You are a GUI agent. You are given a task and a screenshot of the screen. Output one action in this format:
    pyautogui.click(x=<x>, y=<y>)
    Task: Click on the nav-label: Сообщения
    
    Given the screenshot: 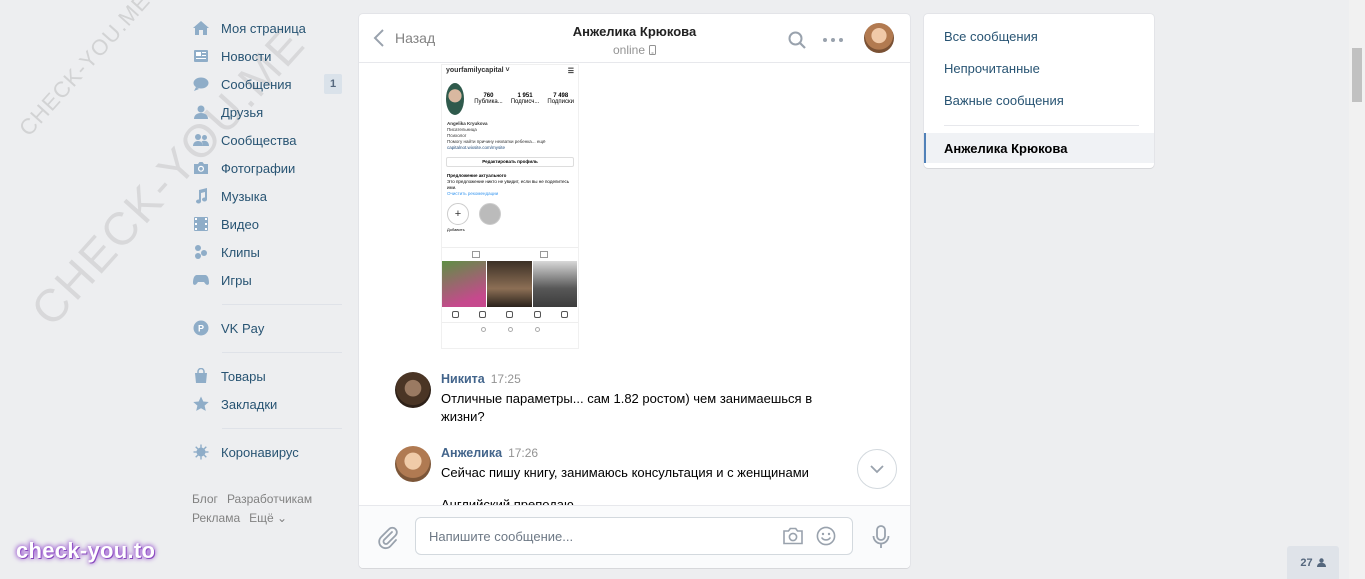 What is the action you would take?
    pyautogui.click(x=256, y=84)
    